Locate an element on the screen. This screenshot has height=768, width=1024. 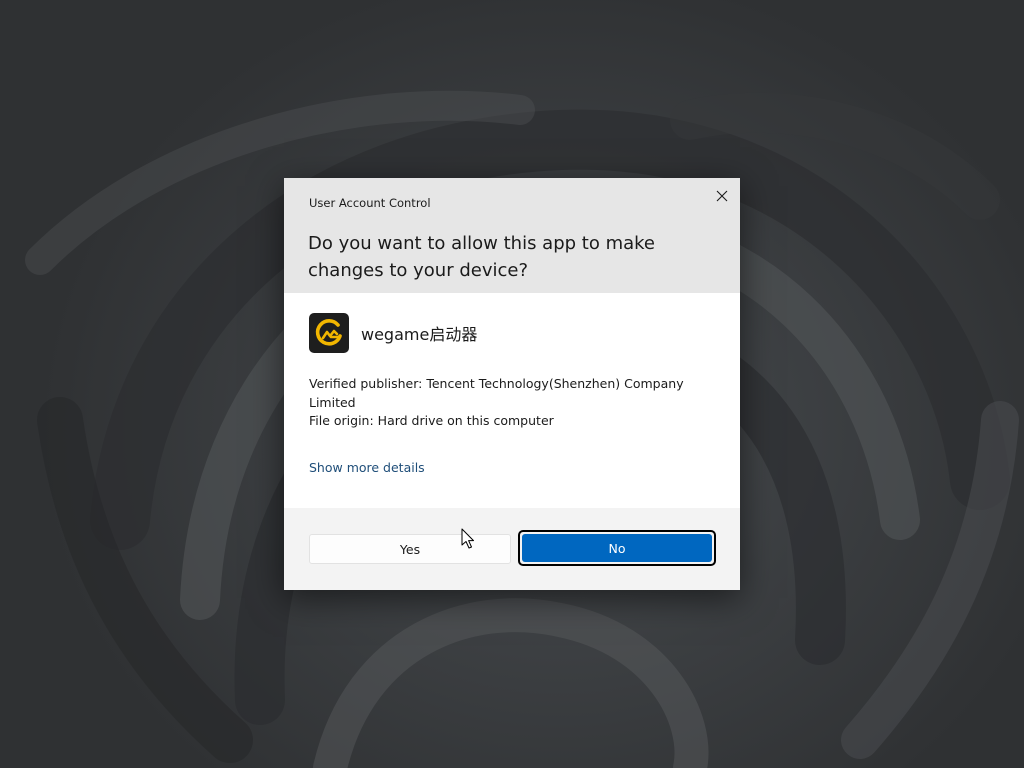
file-origin-text: File origin: Hard drive on this computer is located at coordinates (431, 420).